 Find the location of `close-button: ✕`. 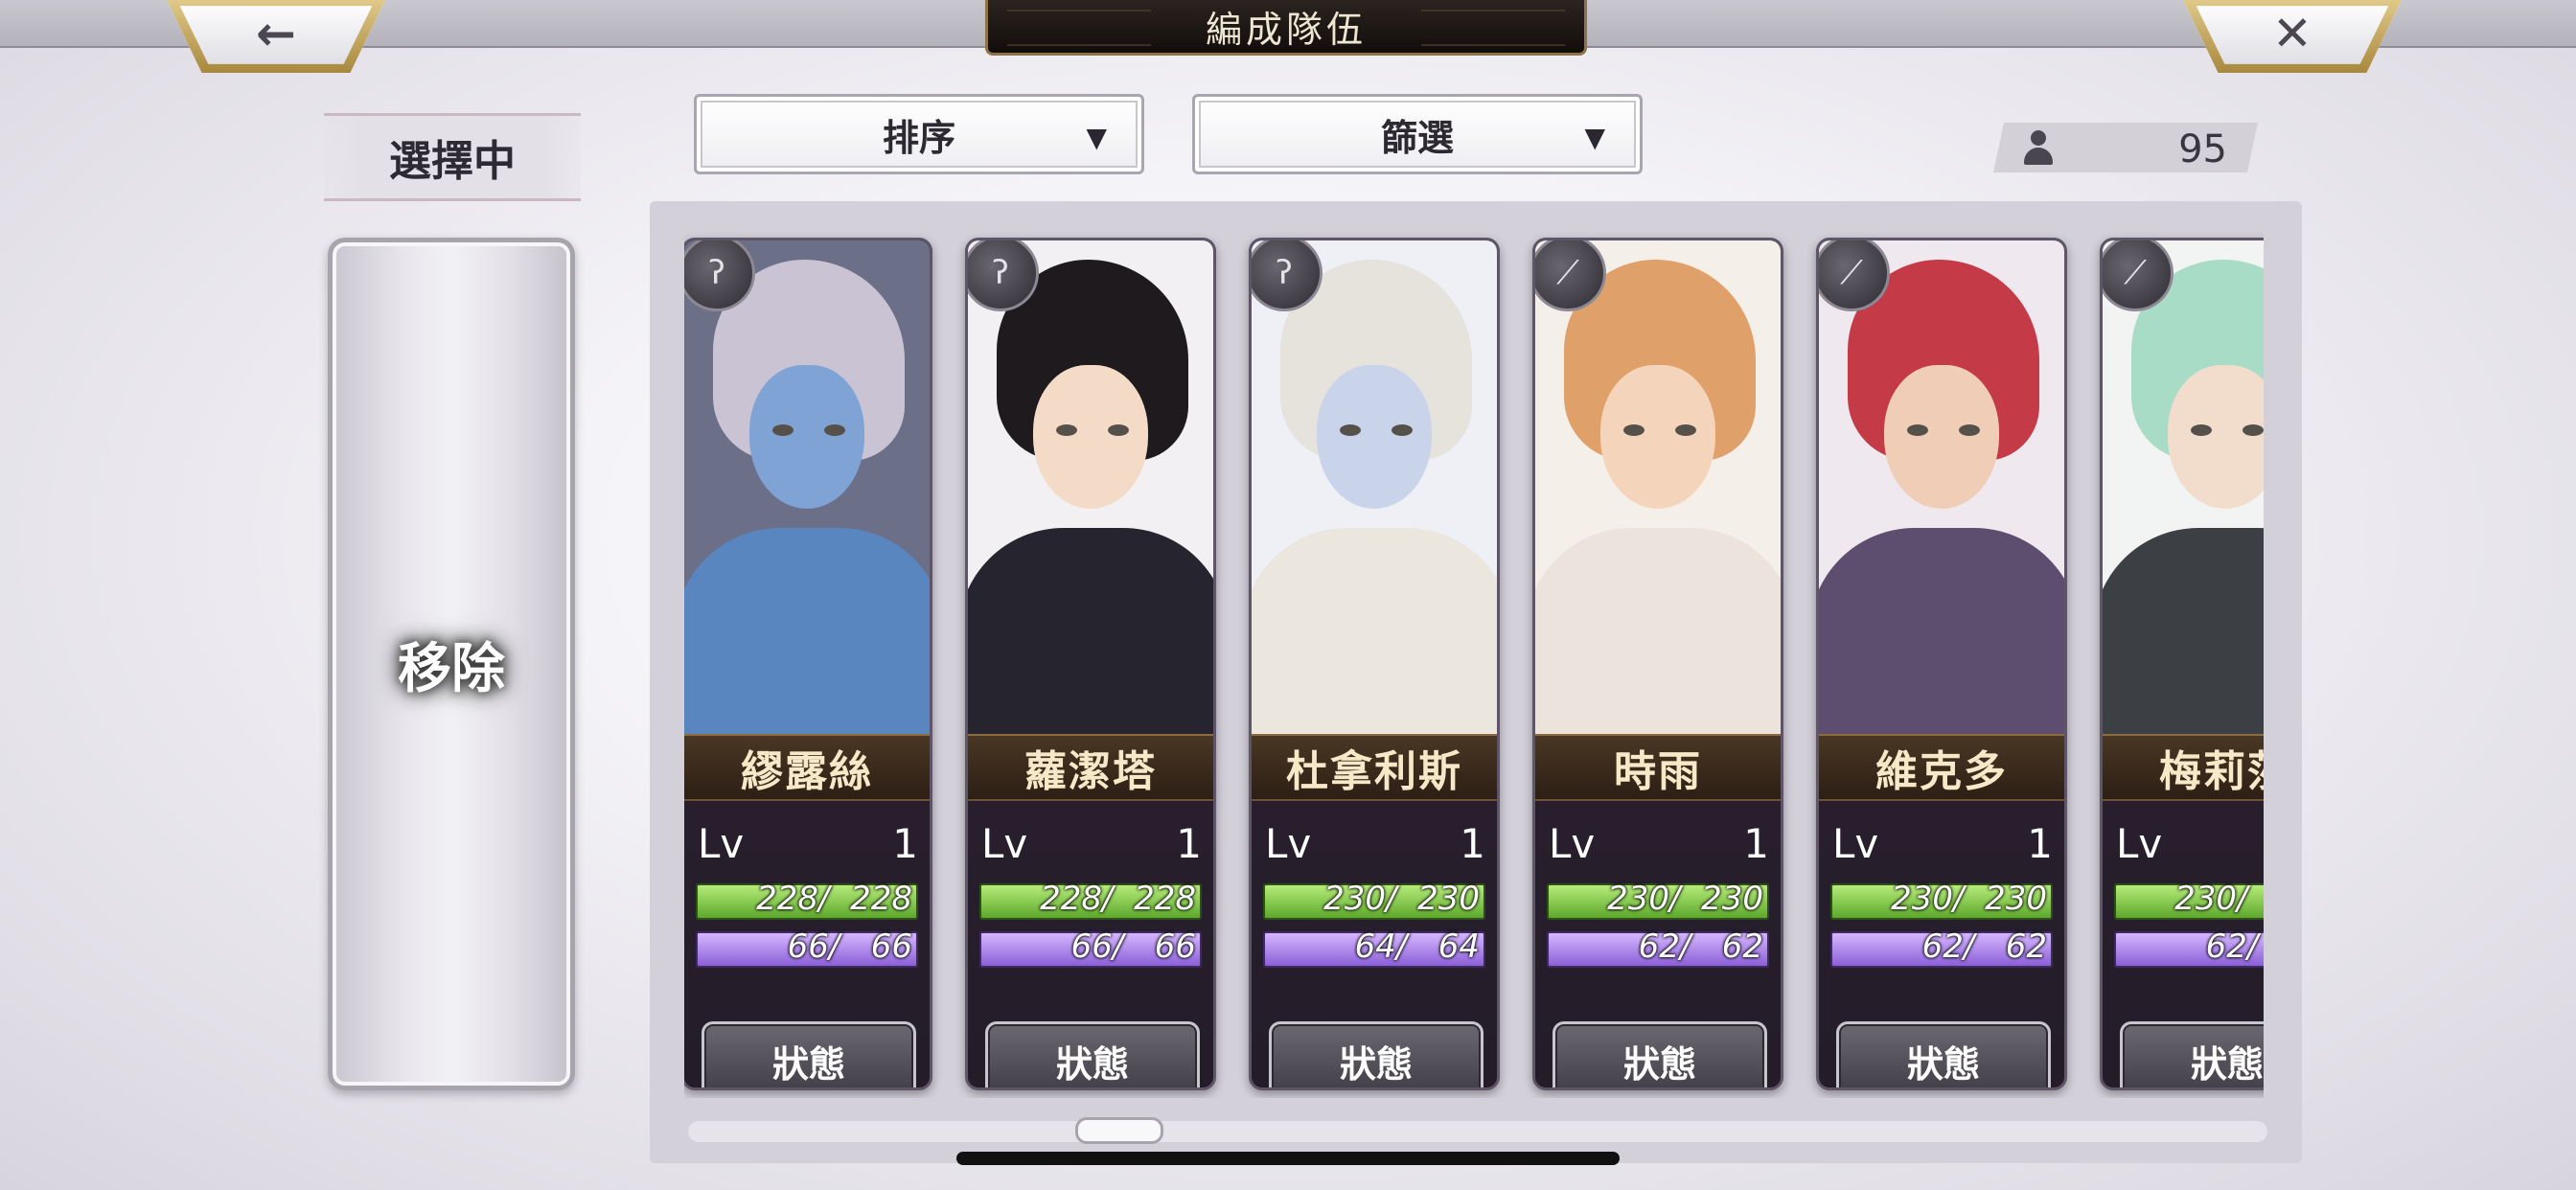

close-button: ✕ is located at coordinates (2292, 37).